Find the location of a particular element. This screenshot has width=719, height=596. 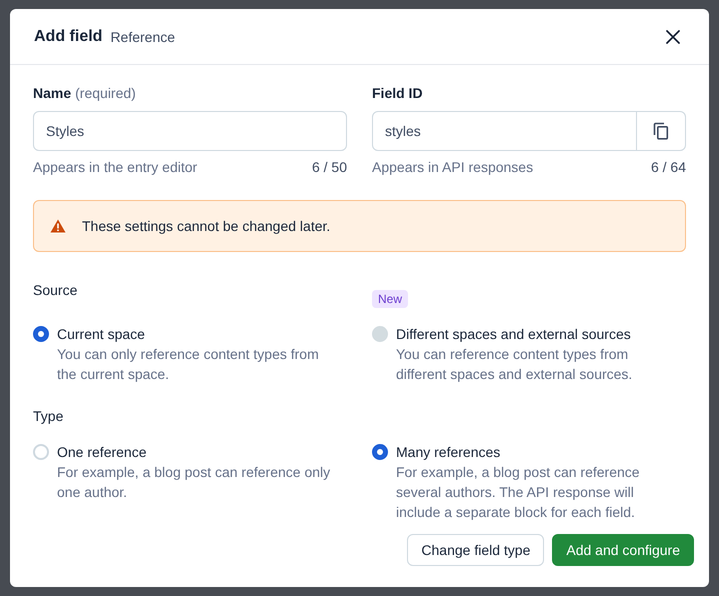

dialog-subtitle: Reference is located at coordinates (143, 36).